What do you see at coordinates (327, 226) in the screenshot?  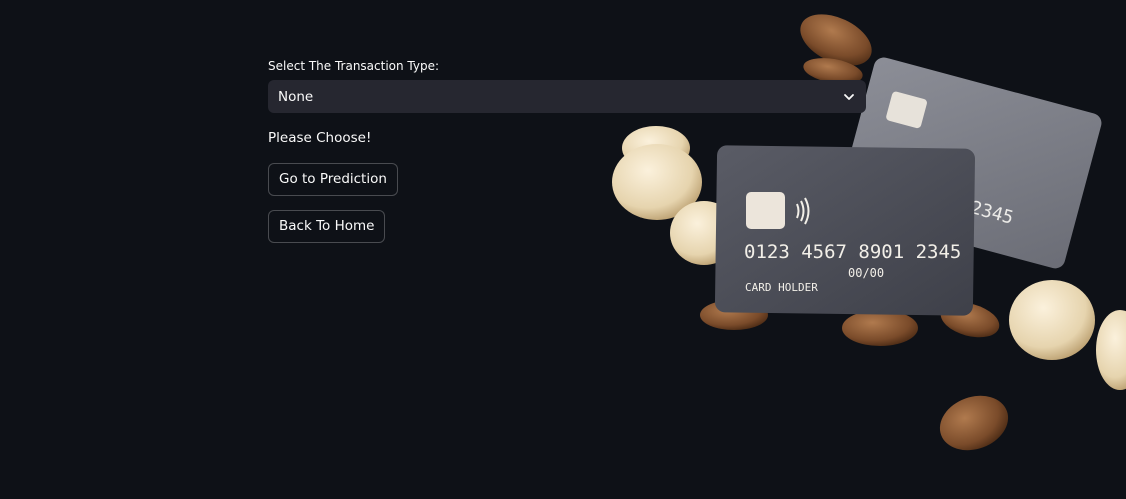 I see `back-to-home-button: Back To Home` at bounding box center [327, 226].